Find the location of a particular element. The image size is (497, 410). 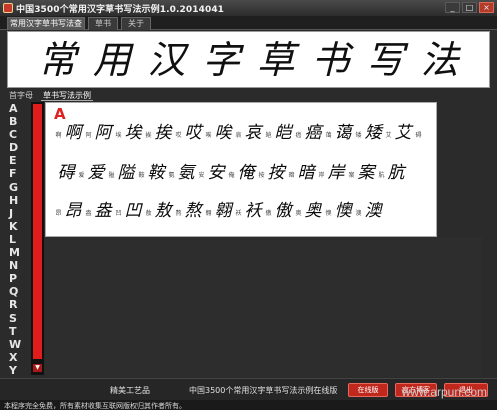

subtab-initials: 首字母 is located at coordinates (21, 95).